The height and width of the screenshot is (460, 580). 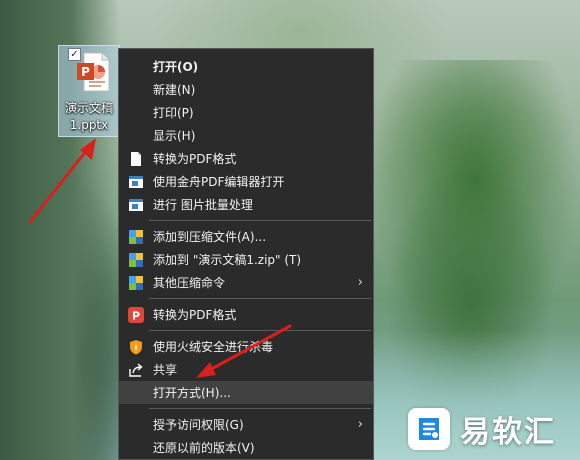 What do you see at coordinates (174, 136) in the screenshot?
I see `menu-item-label: 显示(H)` at bounding box center [174, 136].